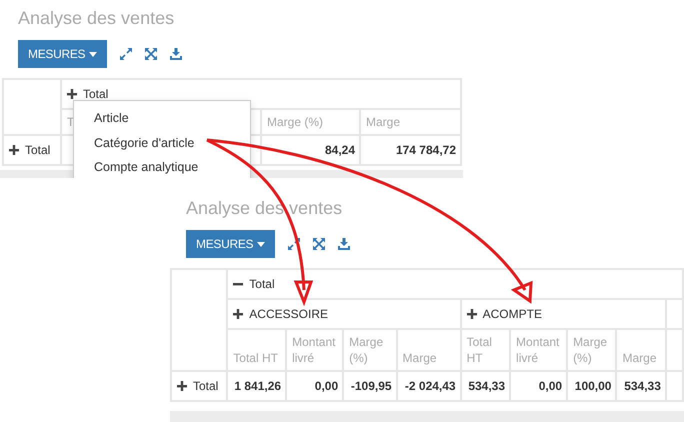 The width and height of the screenshot is (684, 422). What do you see at coordinates (162, 118) in the screenshot?
I see `menu-item: Article` at bounding box center [162, 118].